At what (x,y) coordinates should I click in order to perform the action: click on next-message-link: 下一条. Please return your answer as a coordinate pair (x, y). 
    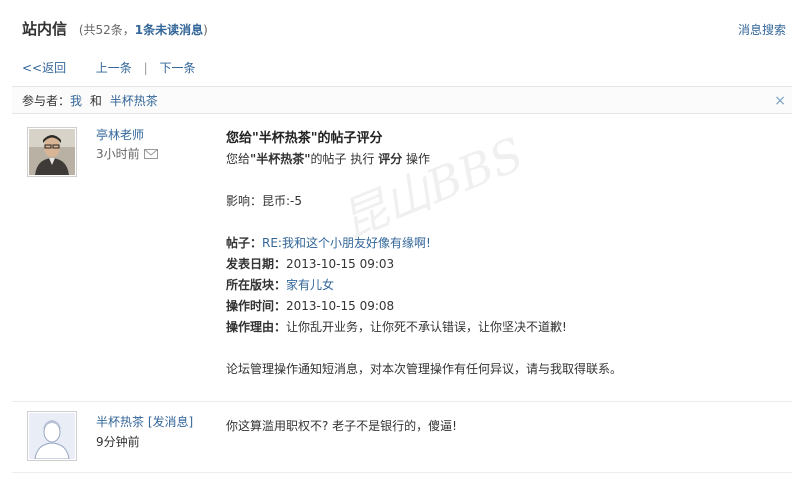
    Looking at the image, I should click on (178, 67).